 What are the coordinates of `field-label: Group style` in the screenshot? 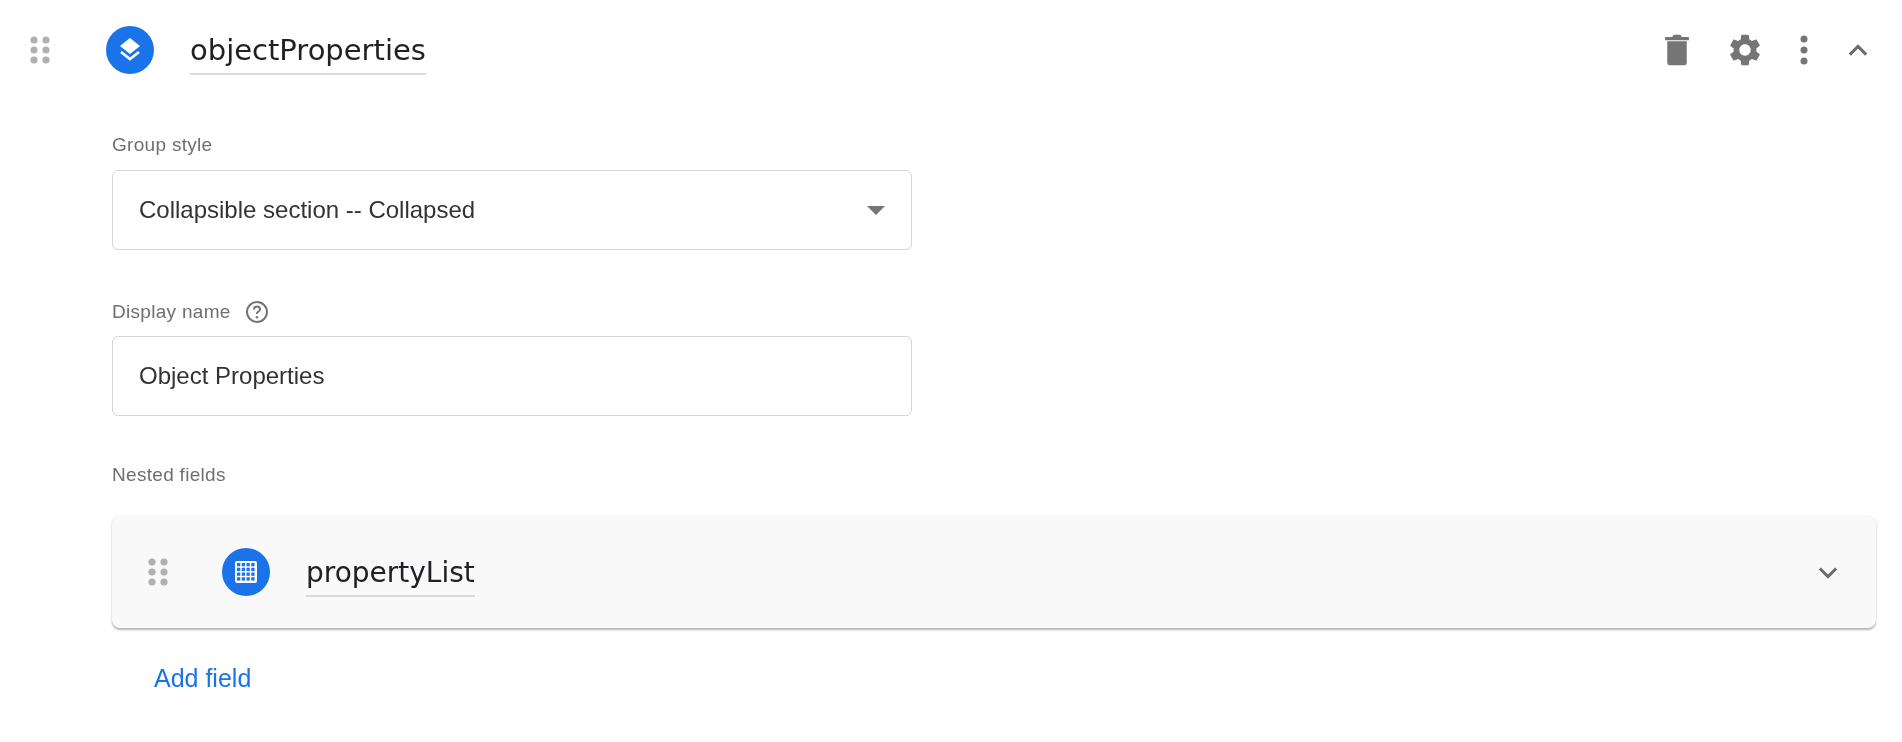 It's located at (162, 145).